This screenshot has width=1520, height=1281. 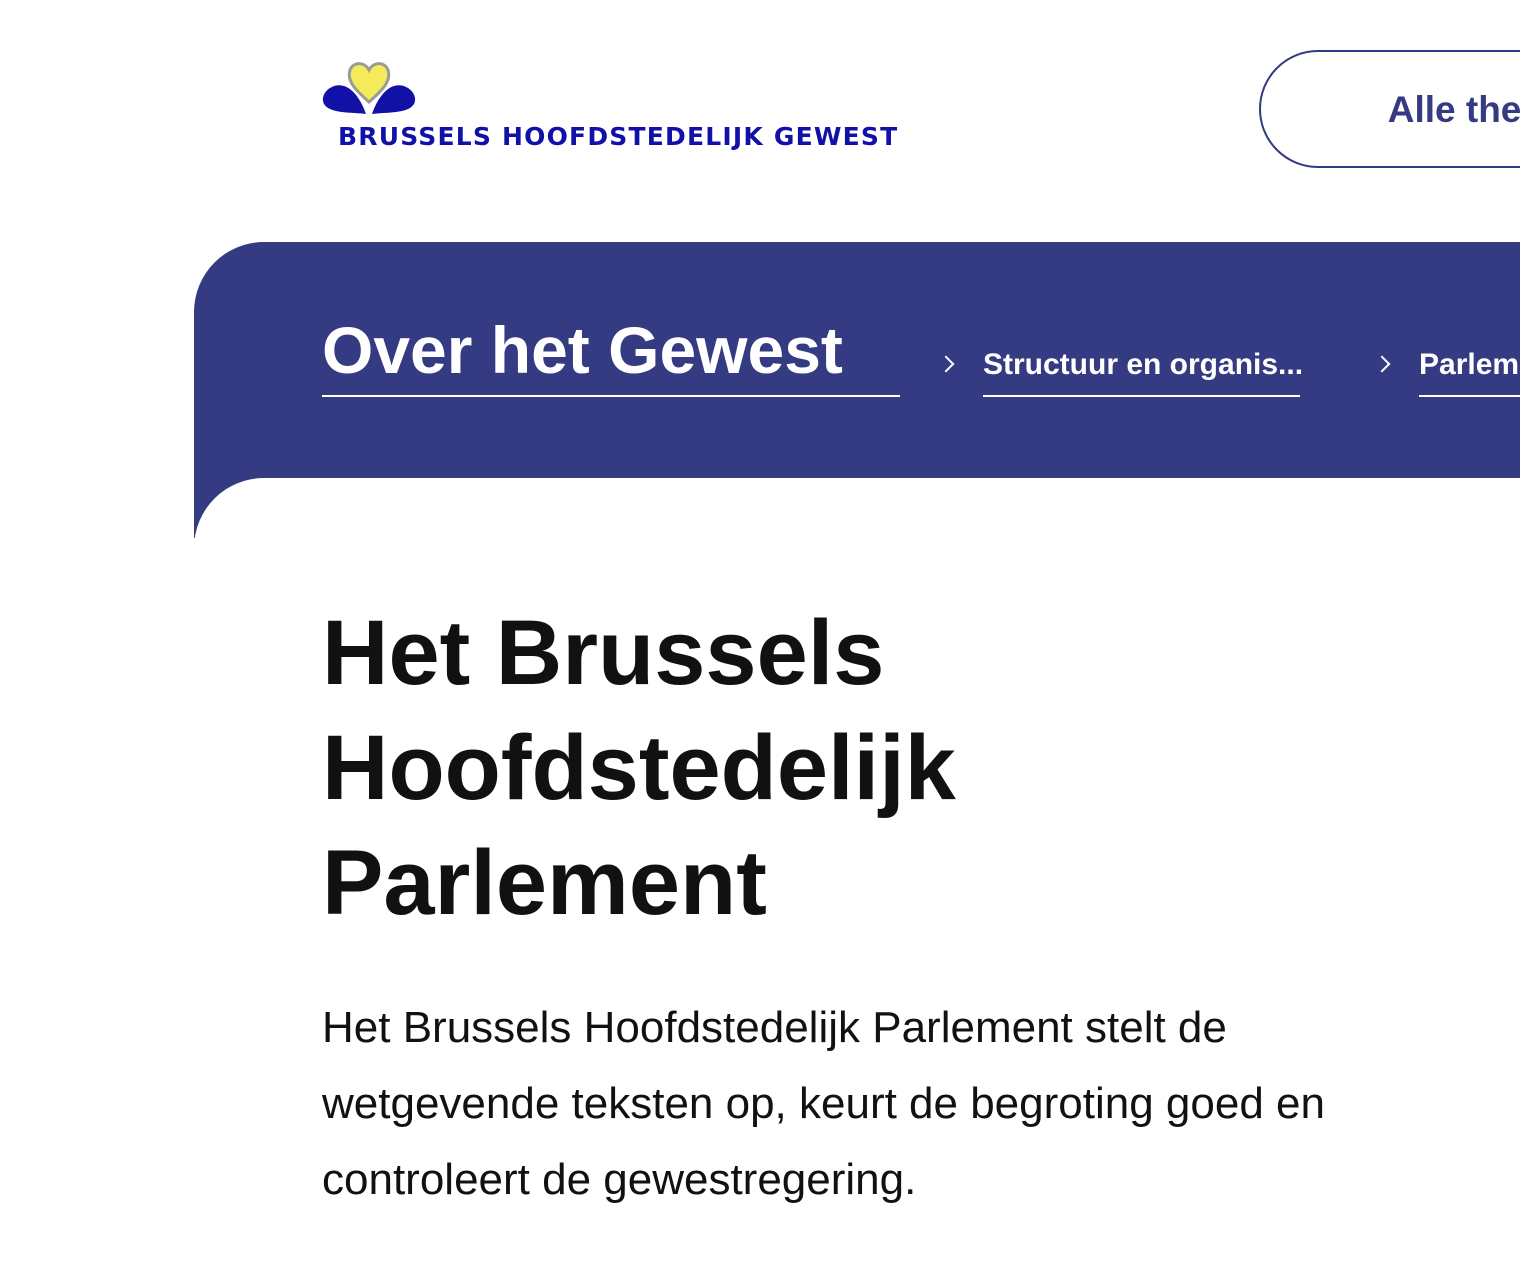 I want to click on breadcrumb-item-over-het-gewest: Over het Gewest, so click(x=582, y=350).